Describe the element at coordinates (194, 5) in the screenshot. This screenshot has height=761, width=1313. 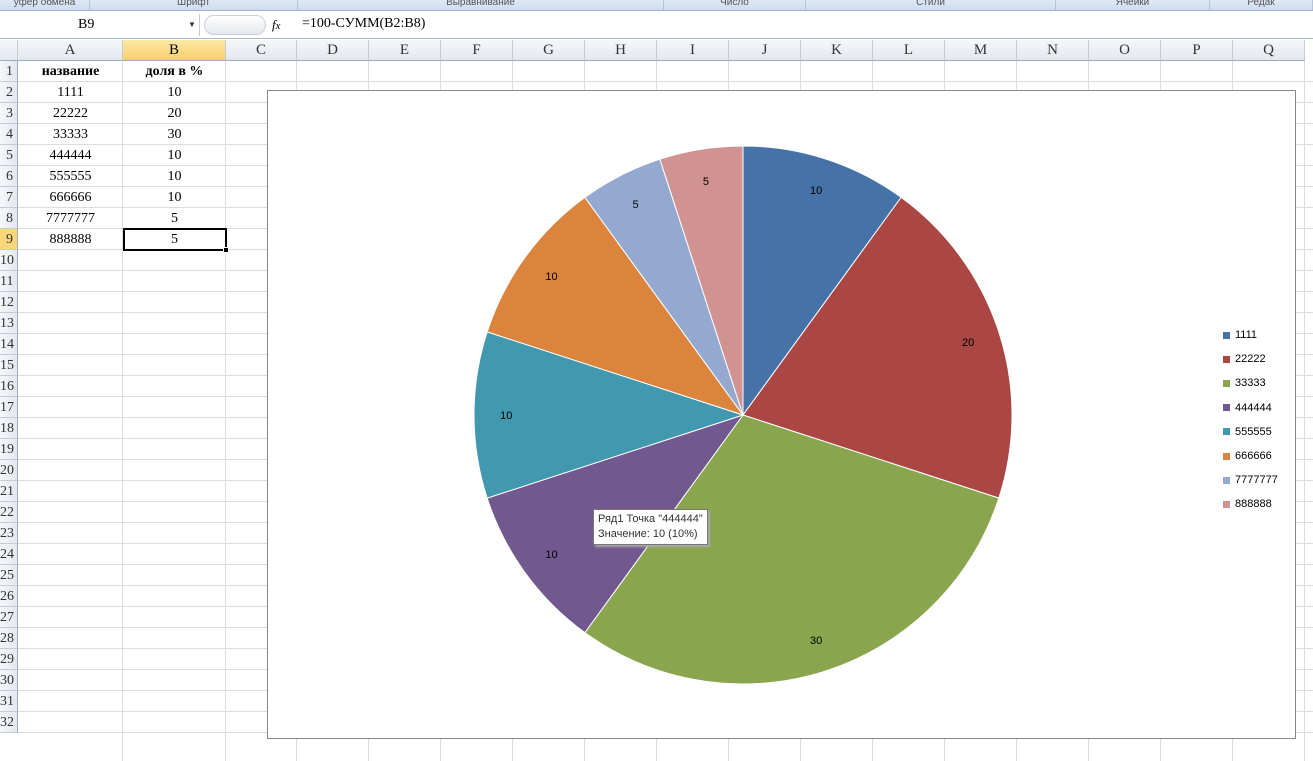
I see `ribbon-group-label: Шрифт` at that location.